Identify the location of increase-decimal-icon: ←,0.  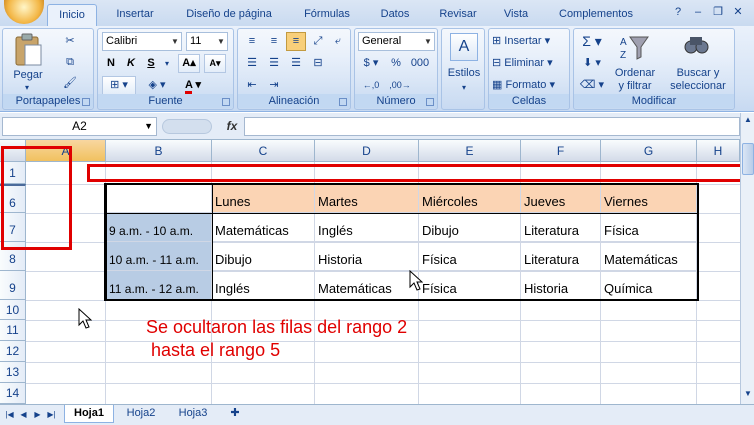
(371, 85).